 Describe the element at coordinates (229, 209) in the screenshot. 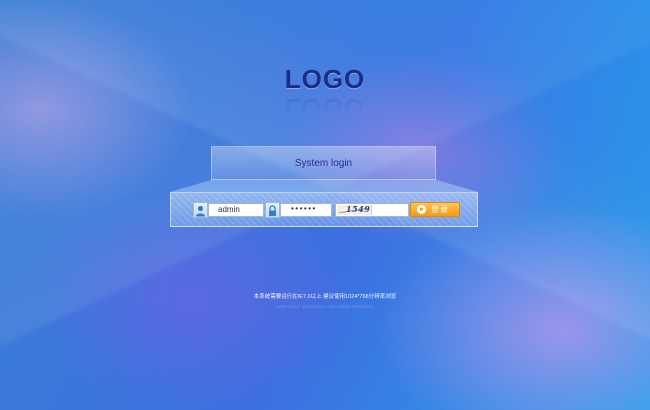

I see `username-value: admin` at that location.